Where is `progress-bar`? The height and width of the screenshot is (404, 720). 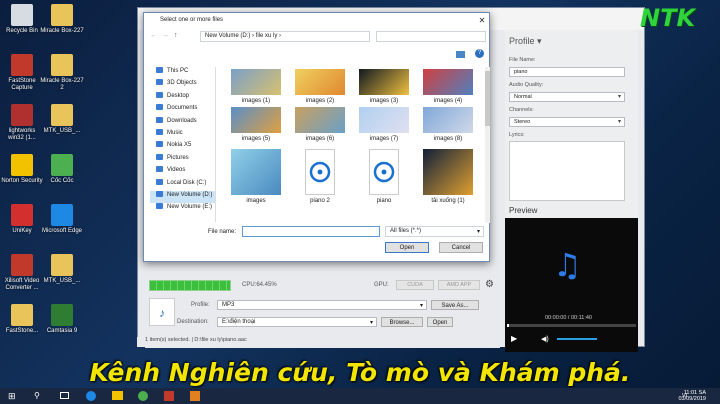 progress-bar is located at coordinates (190, 285).